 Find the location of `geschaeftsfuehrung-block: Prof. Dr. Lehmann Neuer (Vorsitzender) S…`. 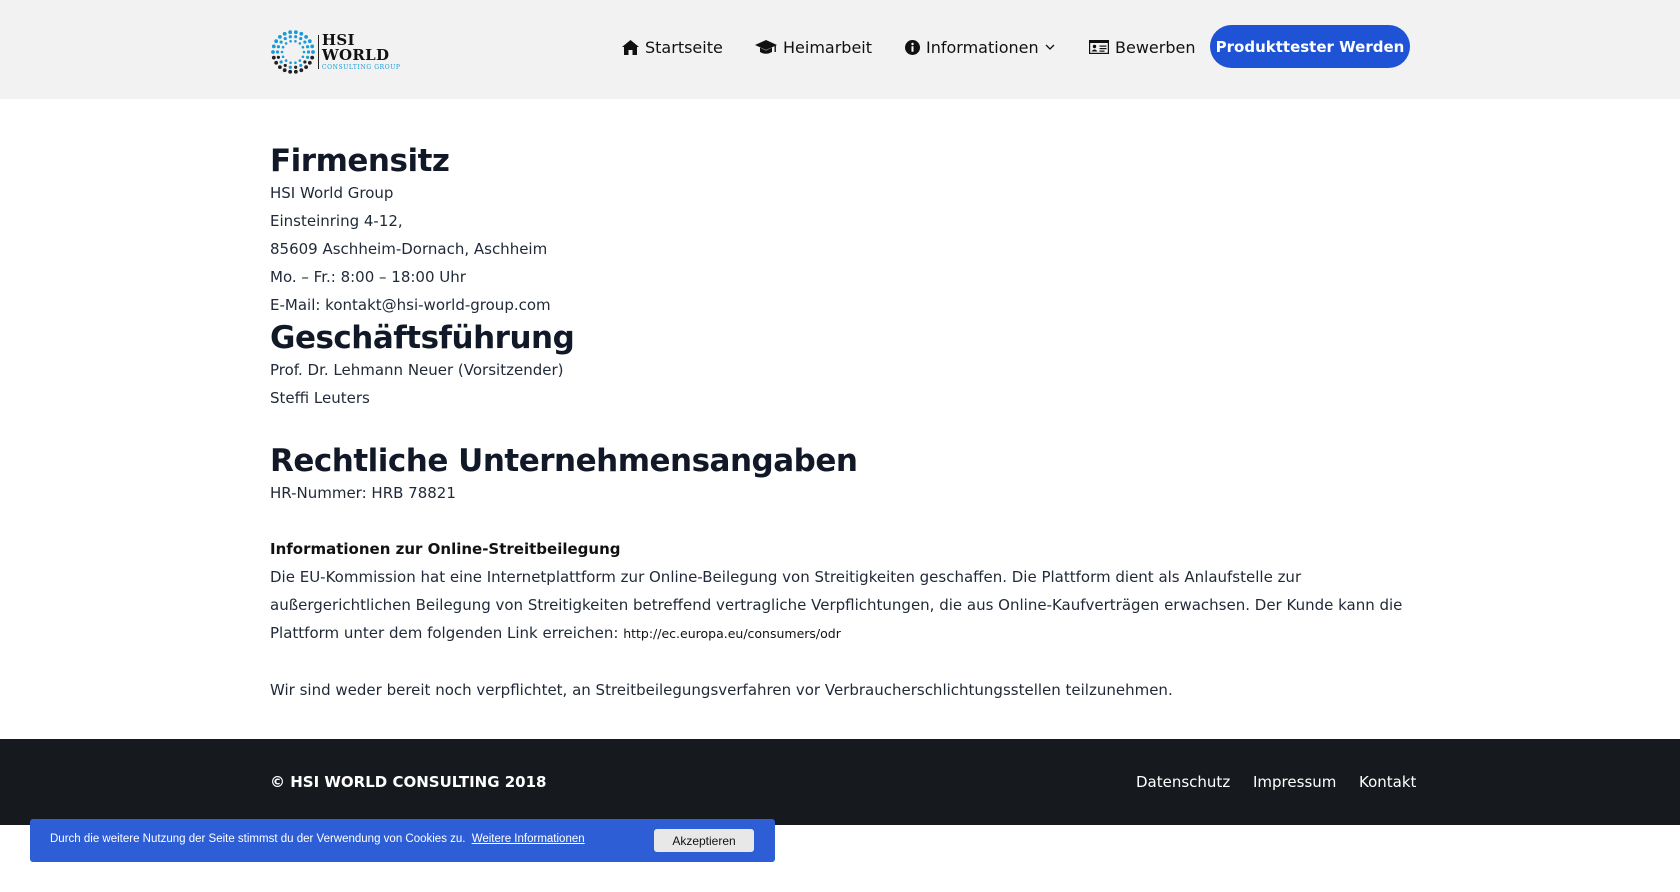

geschaeftsfuehrung-block: Prof. Dr. Lehmann Neuer (Vorsitzender) S… is located at coordinates (840, 384).